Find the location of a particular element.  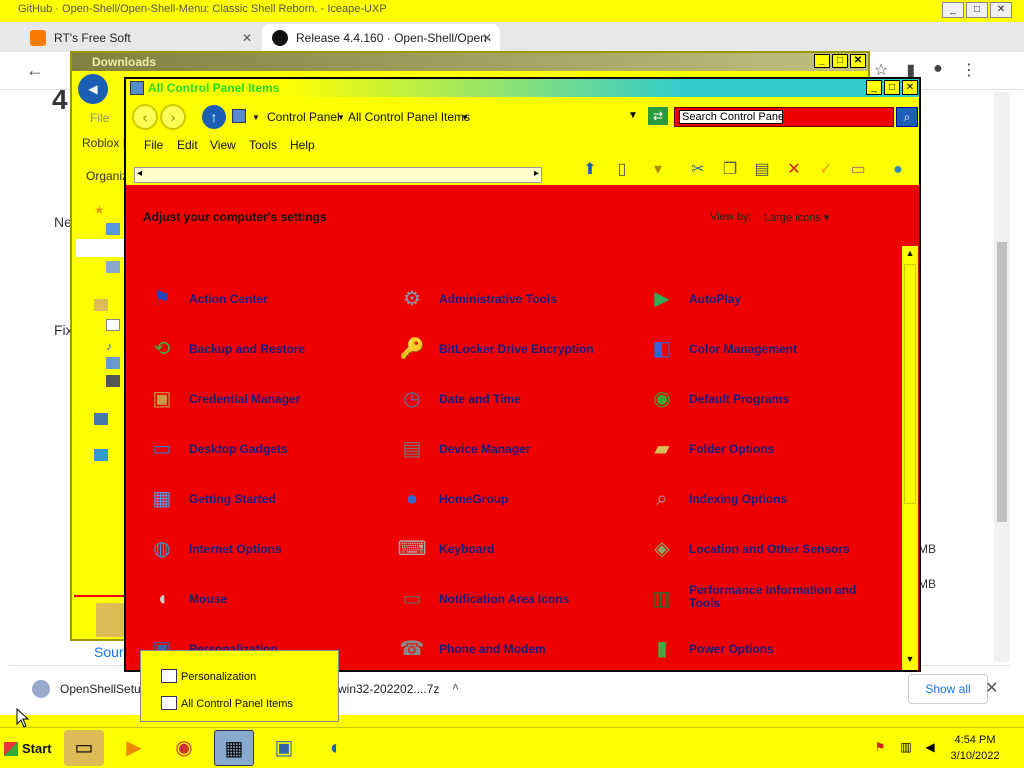

toolbar-scrollbar: ◂ ▸ is located at coordinates (338, 175).